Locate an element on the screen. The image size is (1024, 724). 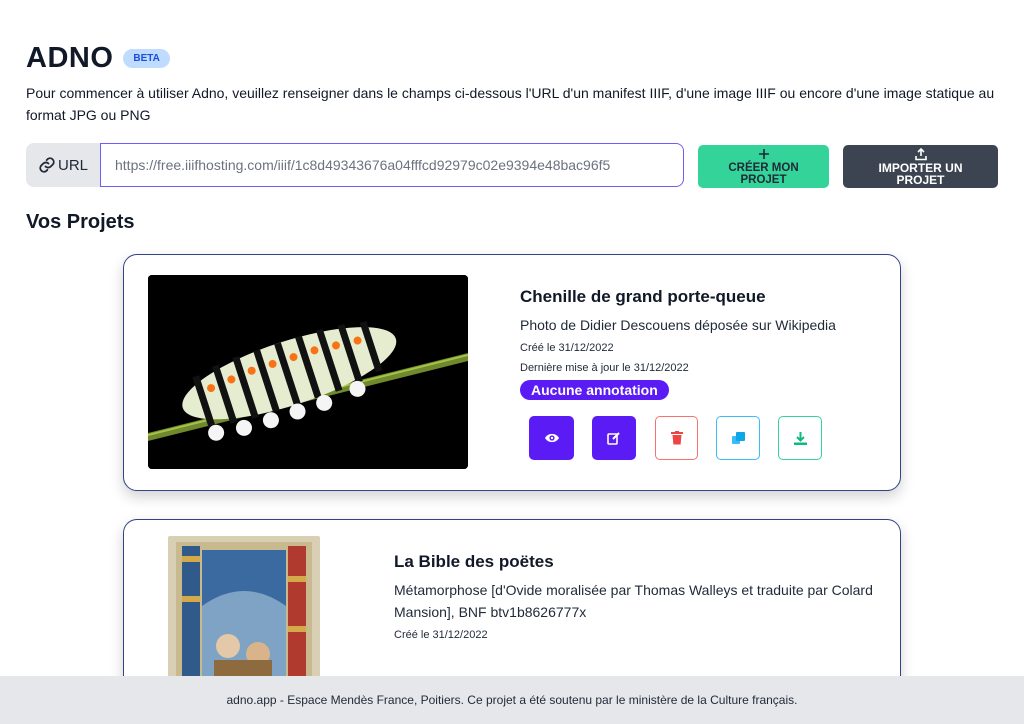
edit-icon is located at coordinates (613, 438).